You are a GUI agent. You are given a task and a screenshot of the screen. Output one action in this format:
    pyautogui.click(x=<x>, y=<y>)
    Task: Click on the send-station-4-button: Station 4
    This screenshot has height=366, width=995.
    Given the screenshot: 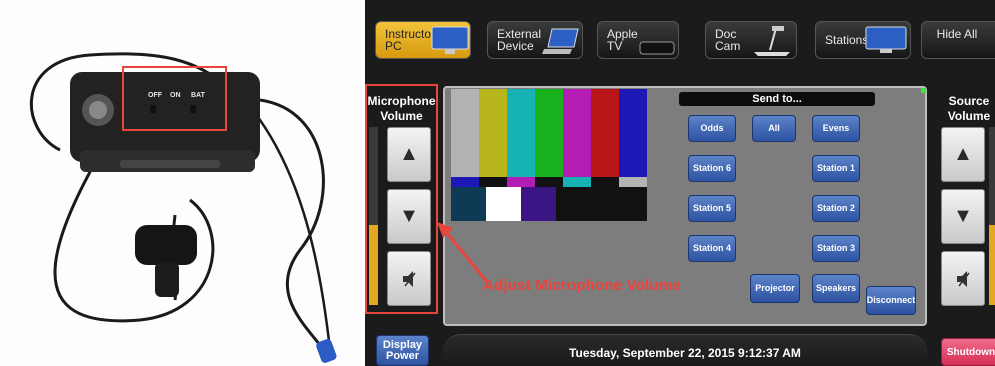 What is the action you would take?
    pyautogui.click(x=712, y=248)
    